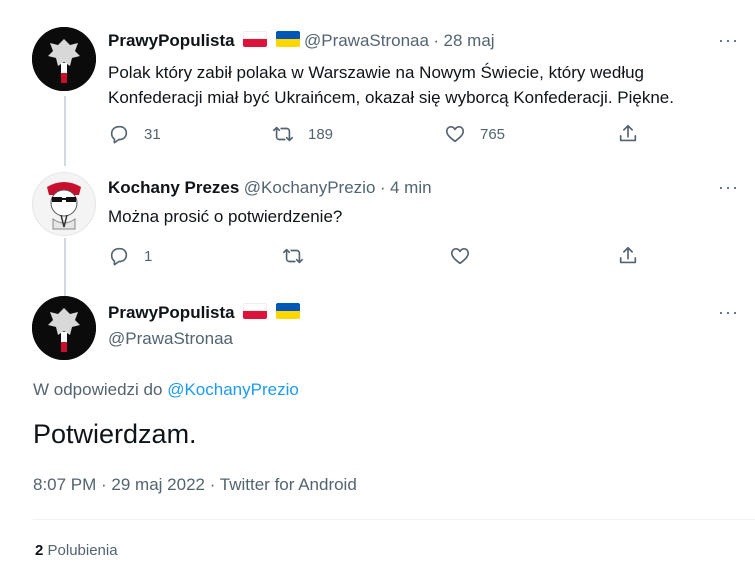 The image size is (755, 574). Describe the element at coordinates (173, 187) in the screenshot. I see `author-name: Kochany Prezes` at that location.